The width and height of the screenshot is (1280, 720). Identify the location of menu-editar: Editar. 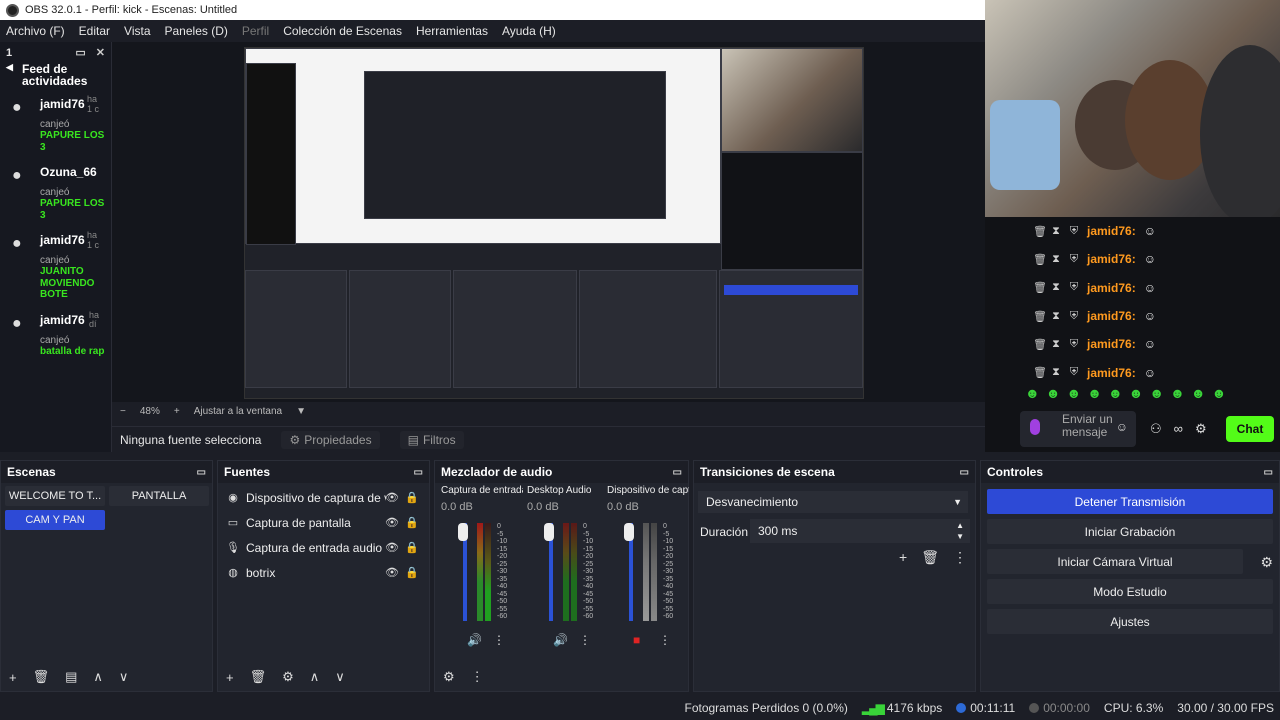
(94, 31).